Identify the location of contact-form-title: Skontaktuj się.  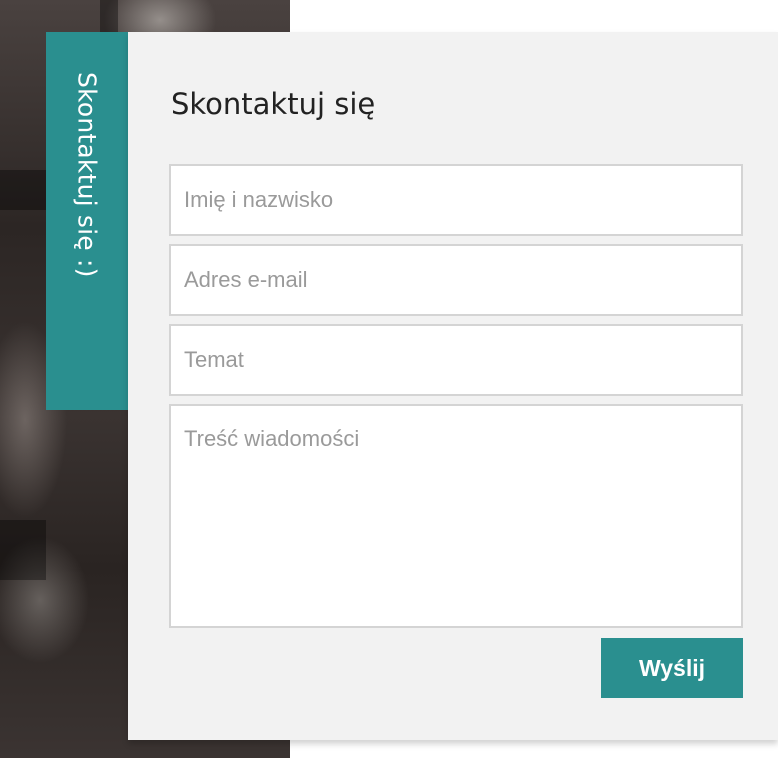
(273, 104).